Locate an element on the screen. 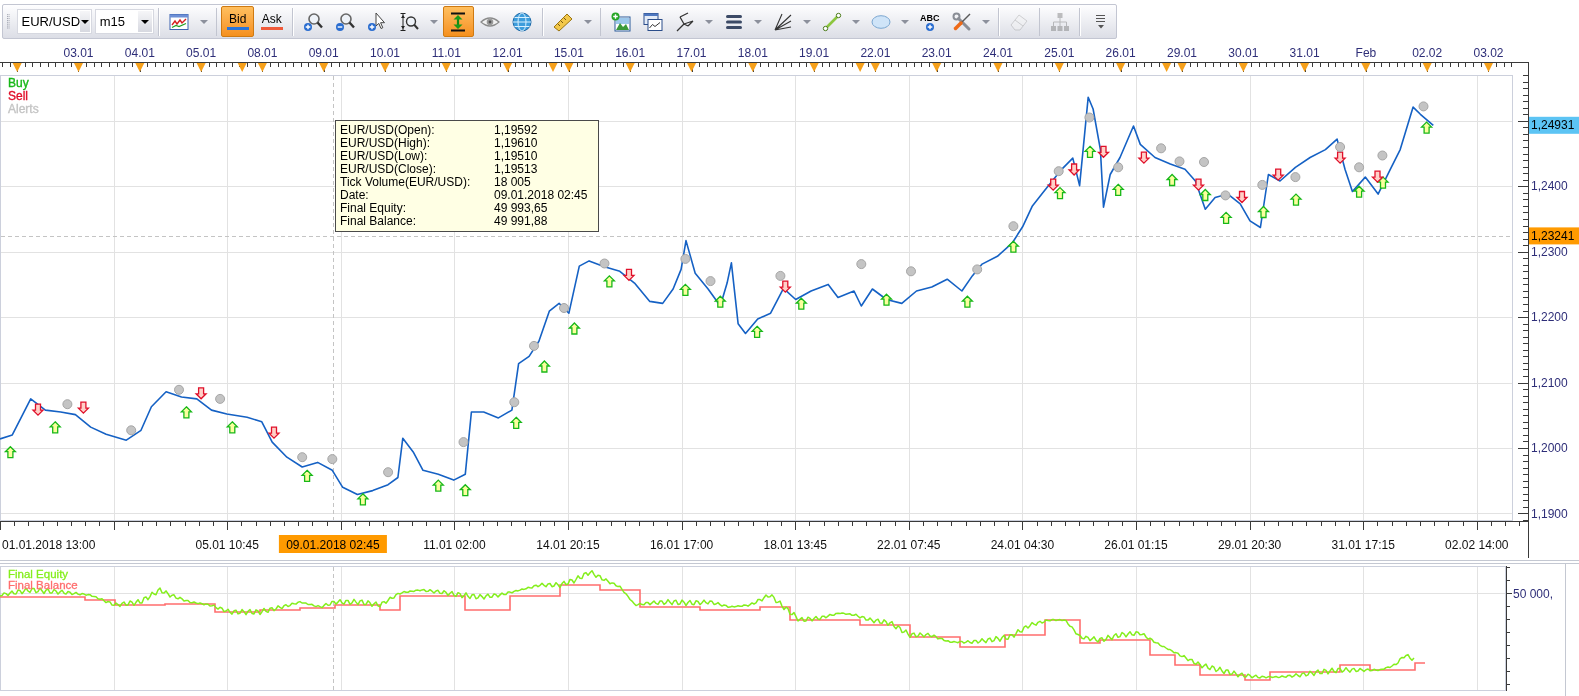  eye-icon is located at coordinates (490, 21).